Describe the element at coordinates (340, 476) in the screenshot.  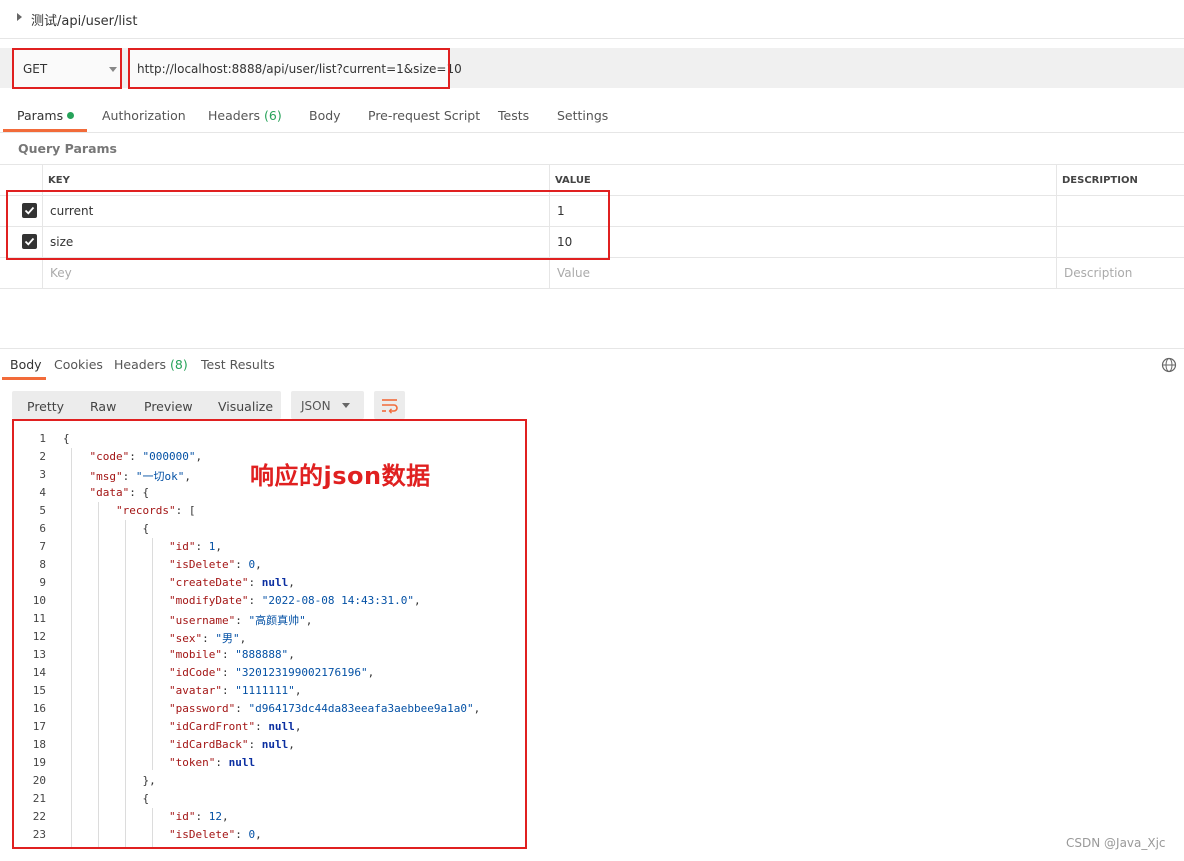
I see `annotation-label: 响应的json数据` at that location.